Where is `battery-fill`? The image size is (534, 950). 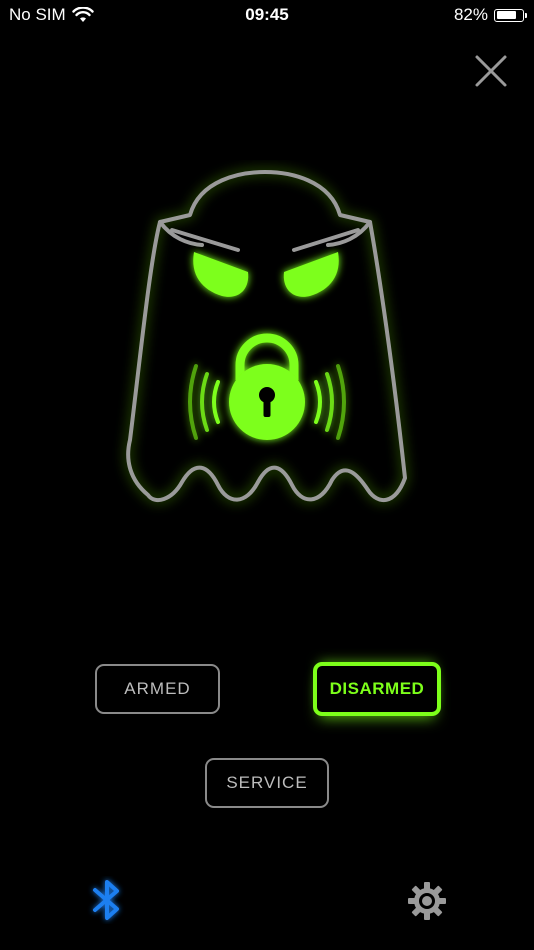 battery-fill is located at coordinates (506, 15).